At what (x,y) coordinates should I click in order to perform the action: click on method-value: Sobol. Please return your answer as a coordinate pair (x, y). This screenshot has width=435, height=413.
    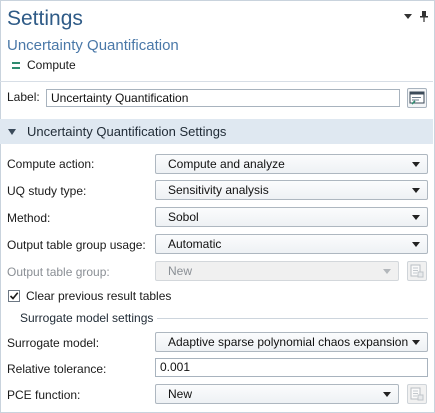
    Looking at the image, I should click on (183, 217).